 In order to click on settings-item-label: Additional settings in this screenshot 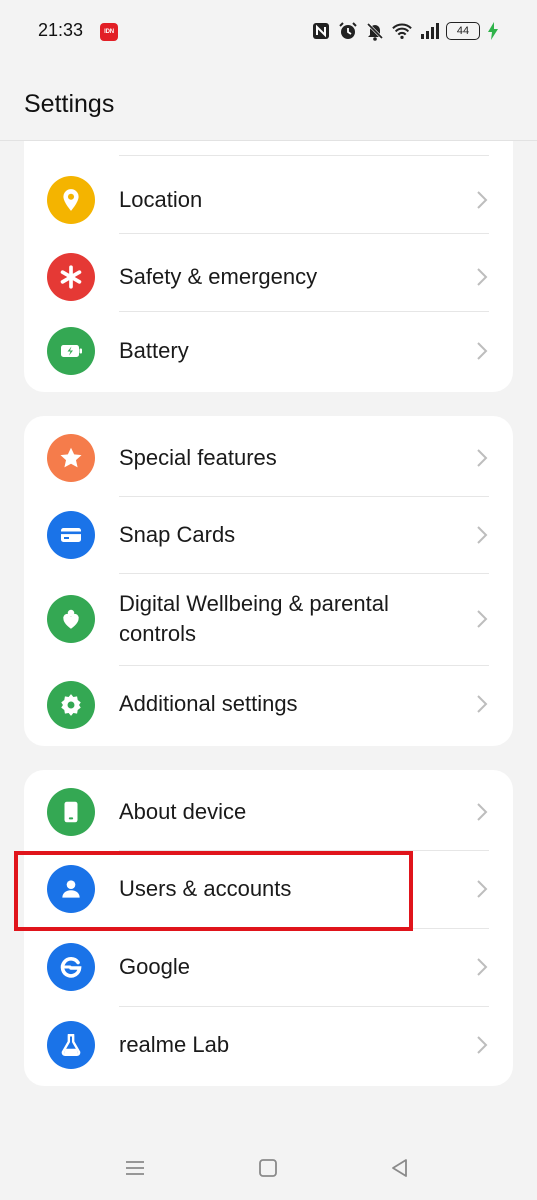, I will do `click(208, 703)`.